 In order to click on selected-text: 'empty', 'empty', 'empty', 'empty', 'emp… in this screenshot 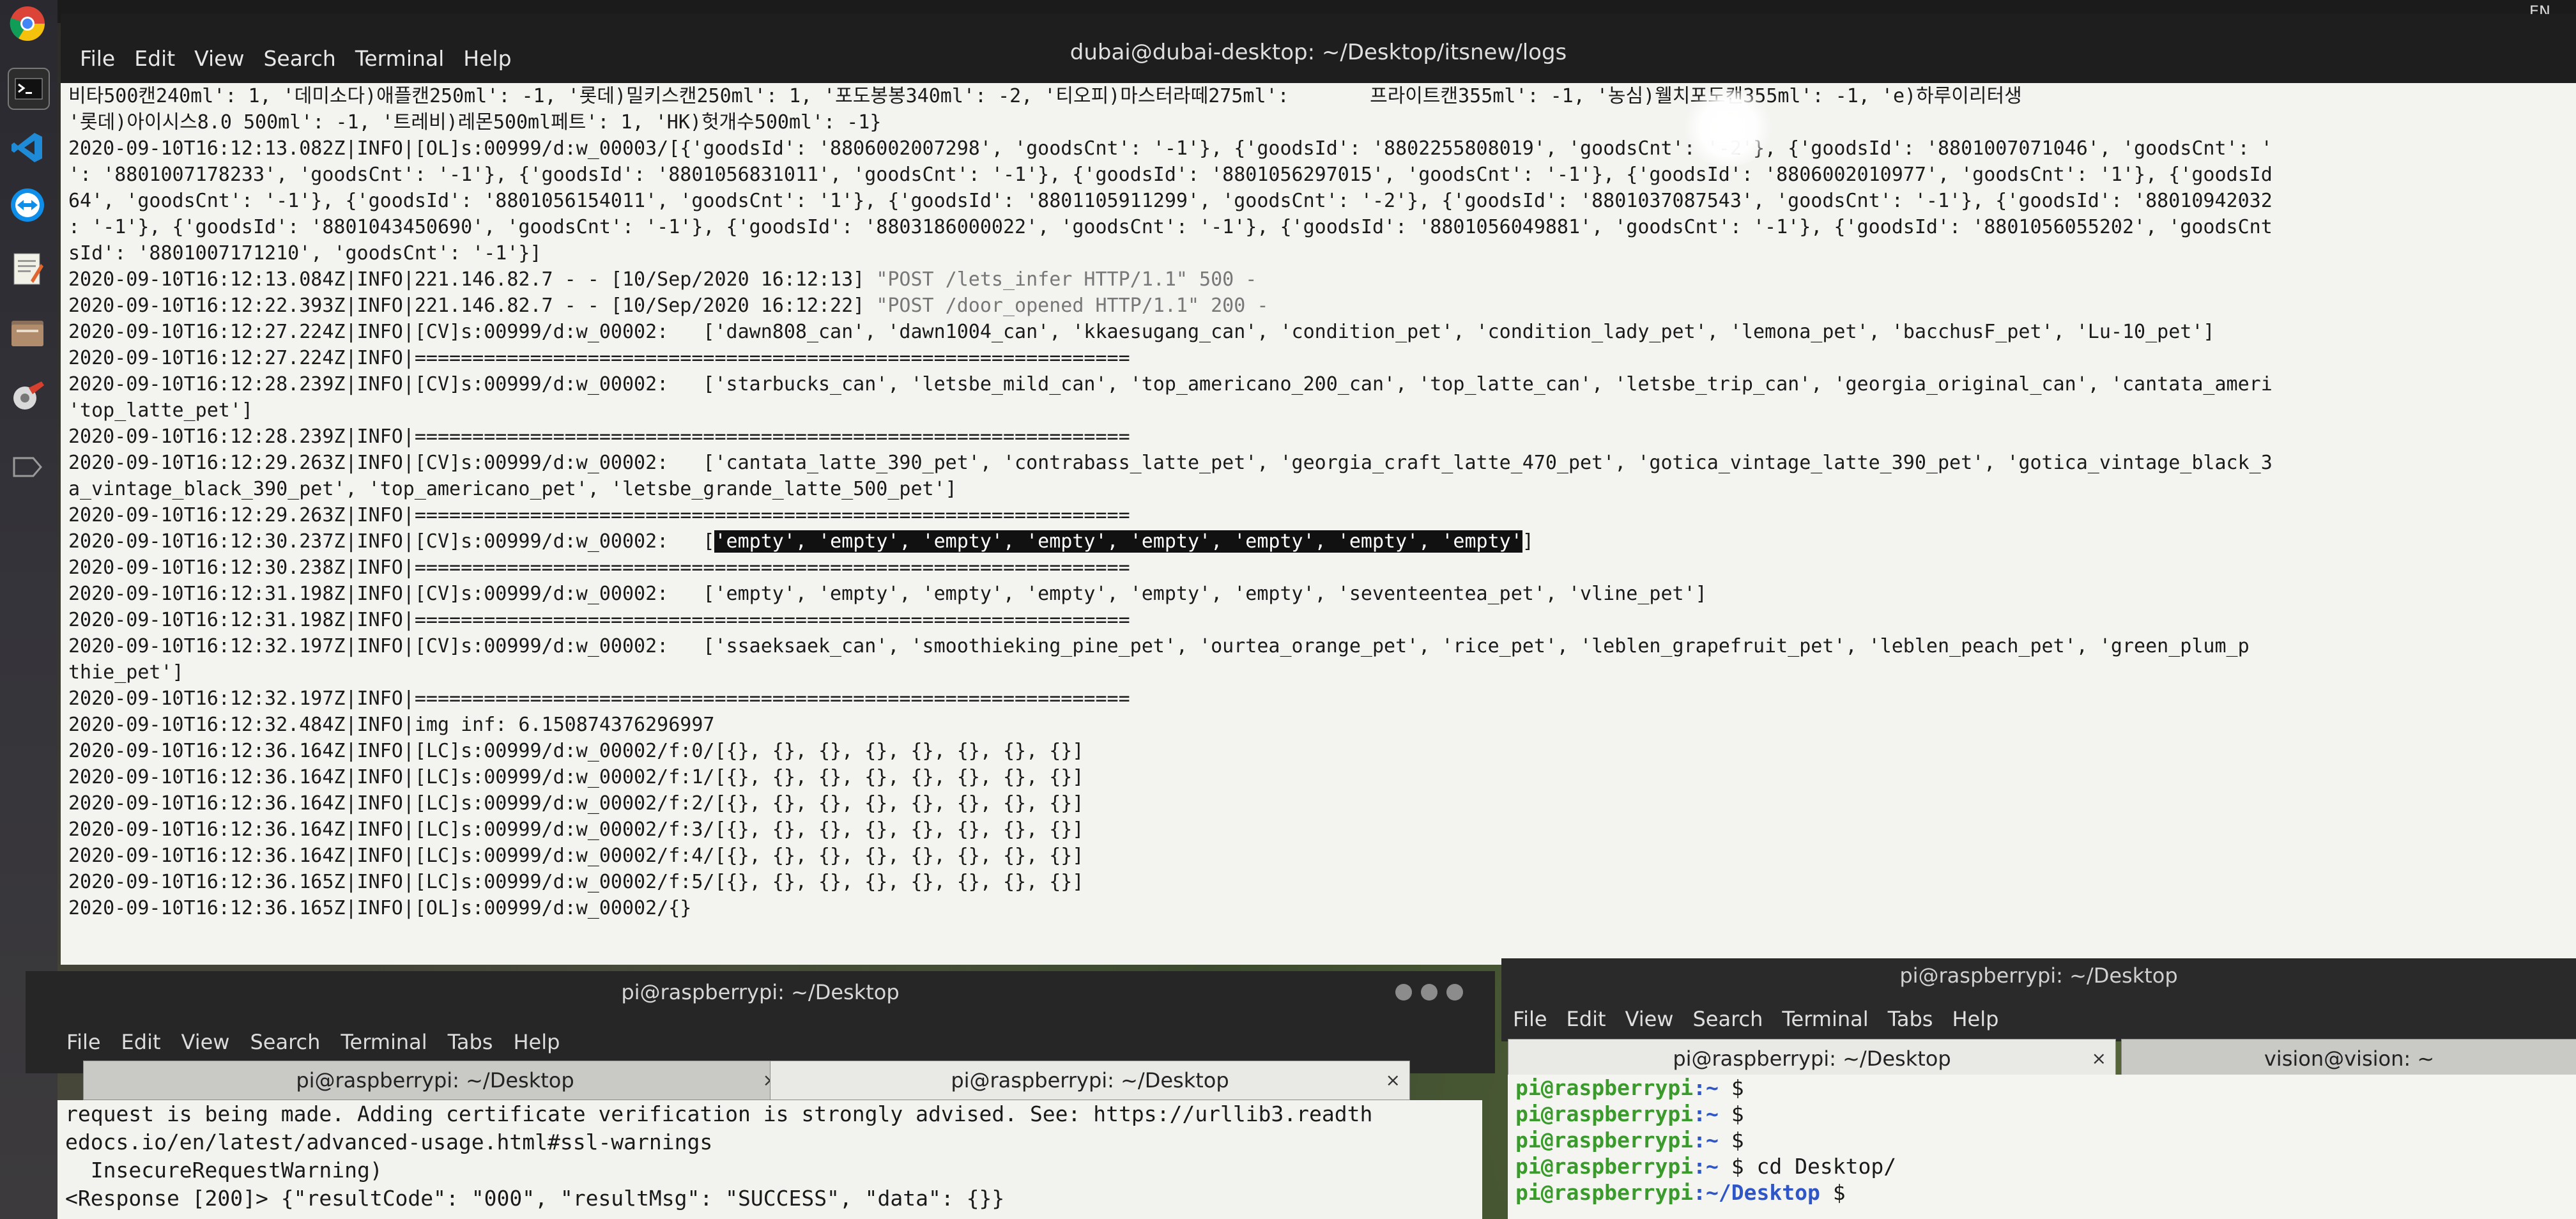, I will do `click(1118, 541)`.